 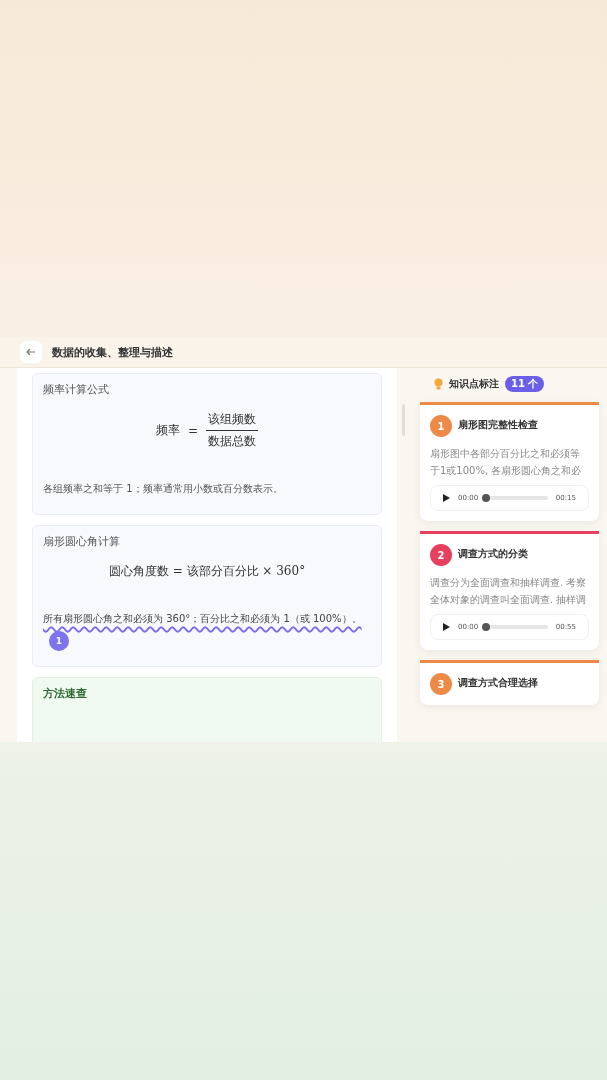 I want to click on page-title: 数据的收集、整理与描述, so click(x=112, y=352).